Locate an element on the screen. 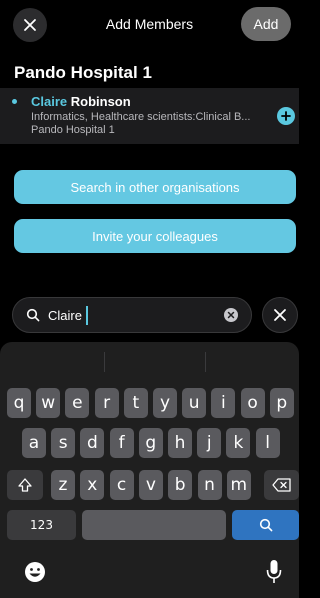  microphone-icon is located at coordinates (274, 571).